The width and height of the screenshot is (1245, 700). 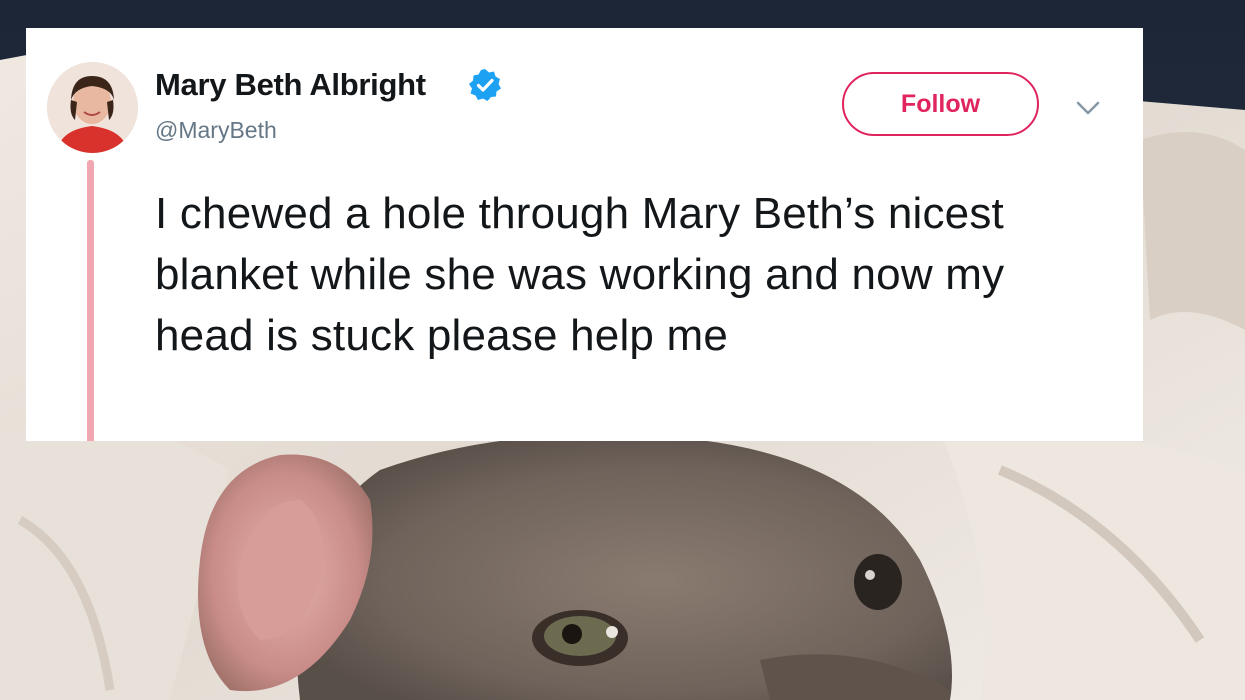 I want to click on display-name: Mary Beth Albright, so click(x=290, y=85).